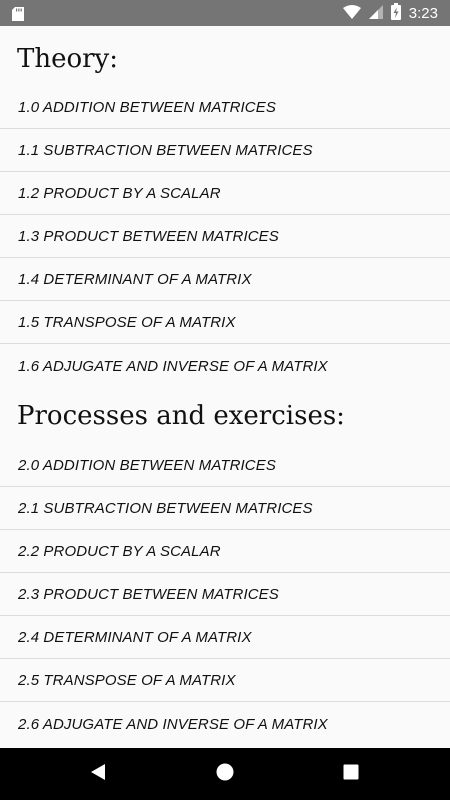  I want to click on list-item-exercise-2-4: 2.4 DETERMINANT OF A MATRIX, so click(225, 637).